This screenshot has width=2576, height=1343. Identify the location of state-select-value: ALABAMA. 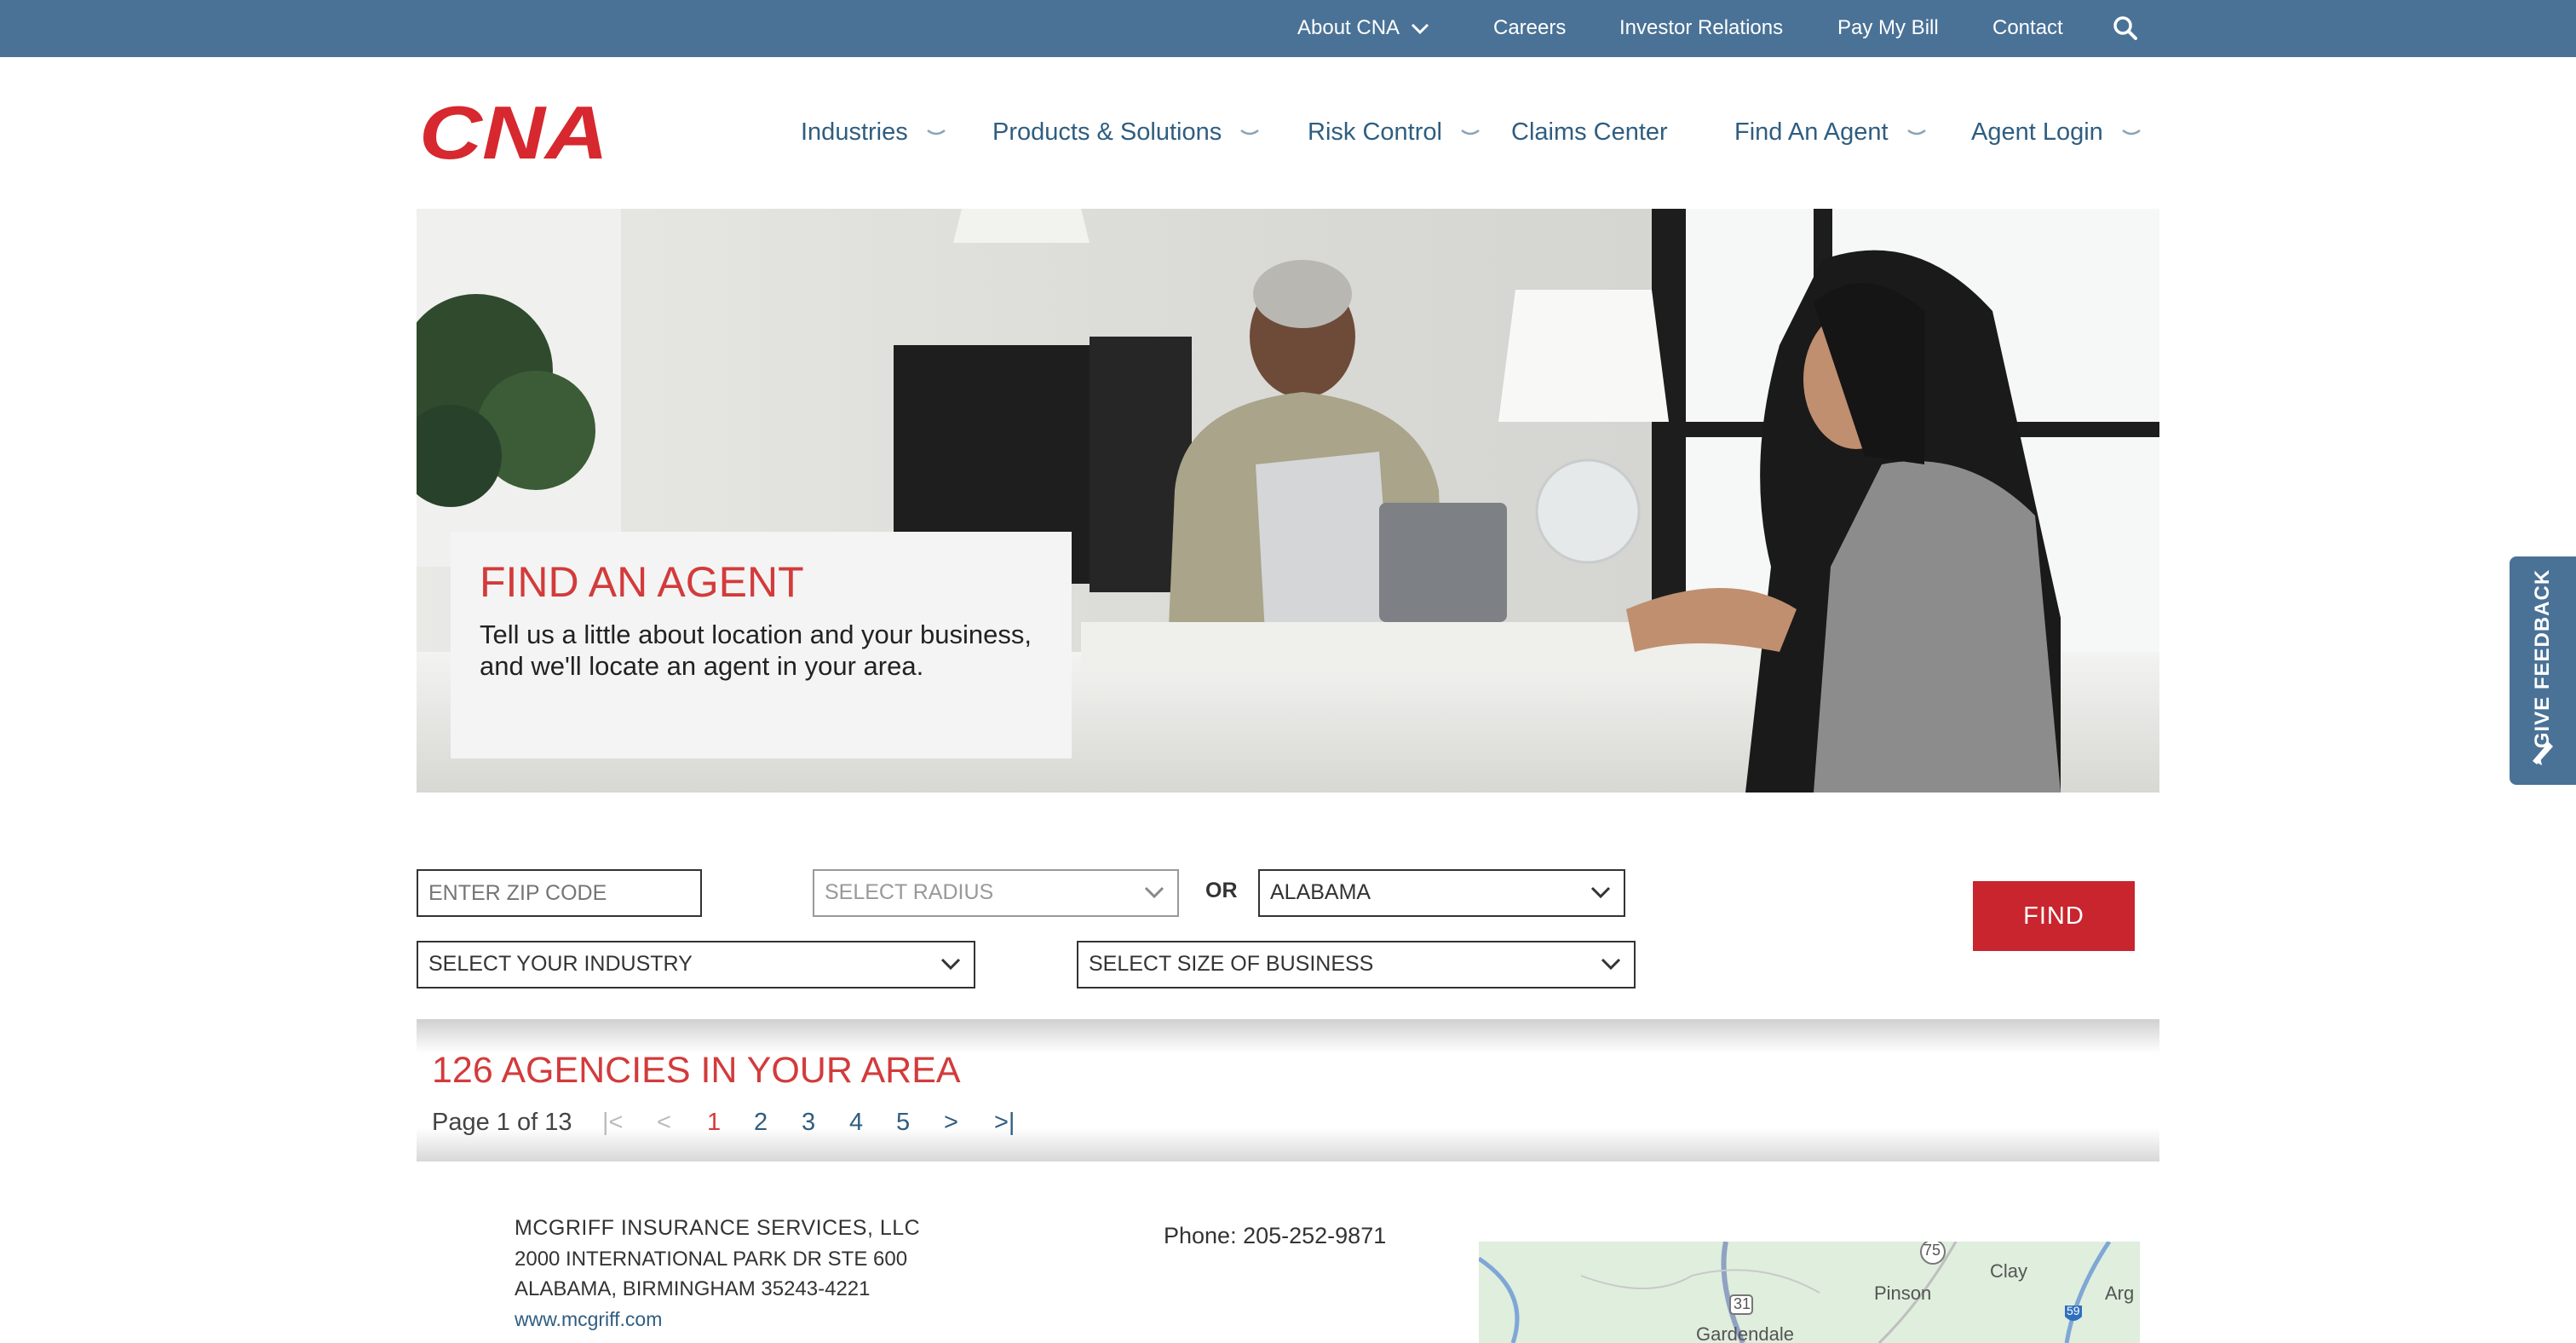
(1321, 892).